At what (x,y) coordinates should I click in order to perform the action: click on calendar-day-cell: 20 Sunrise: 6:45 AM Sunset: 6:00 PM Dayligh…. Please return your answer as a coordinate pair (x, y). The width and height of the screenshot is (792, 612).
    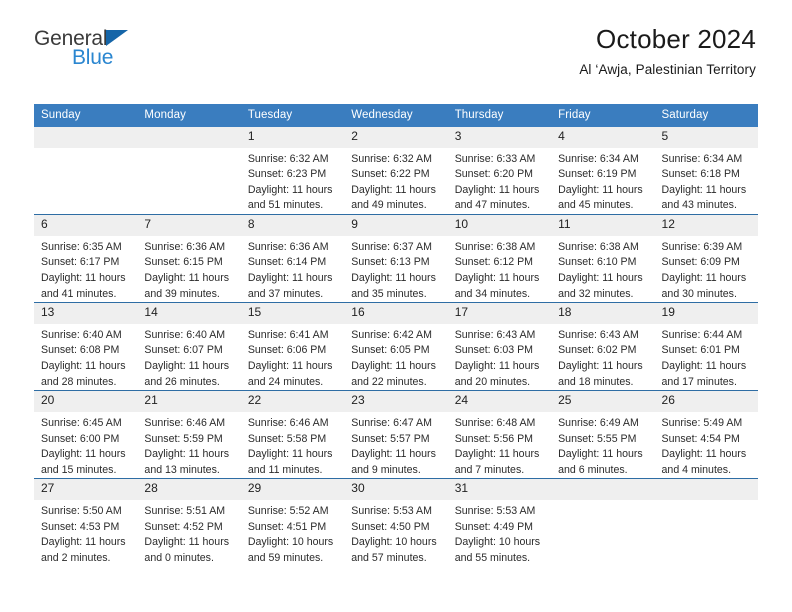
    Looking at the image, I should click on (86, 434).